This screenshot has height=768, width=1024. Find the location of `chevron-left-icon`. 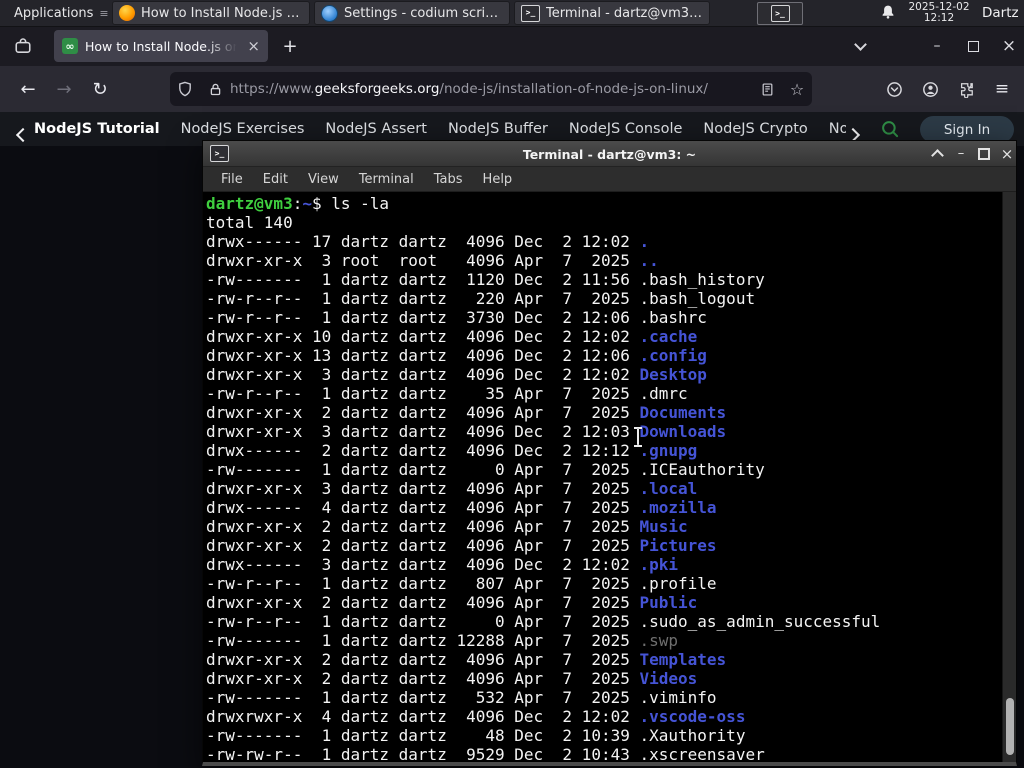

chevron-left-icon is located at coordinates (23, 135).